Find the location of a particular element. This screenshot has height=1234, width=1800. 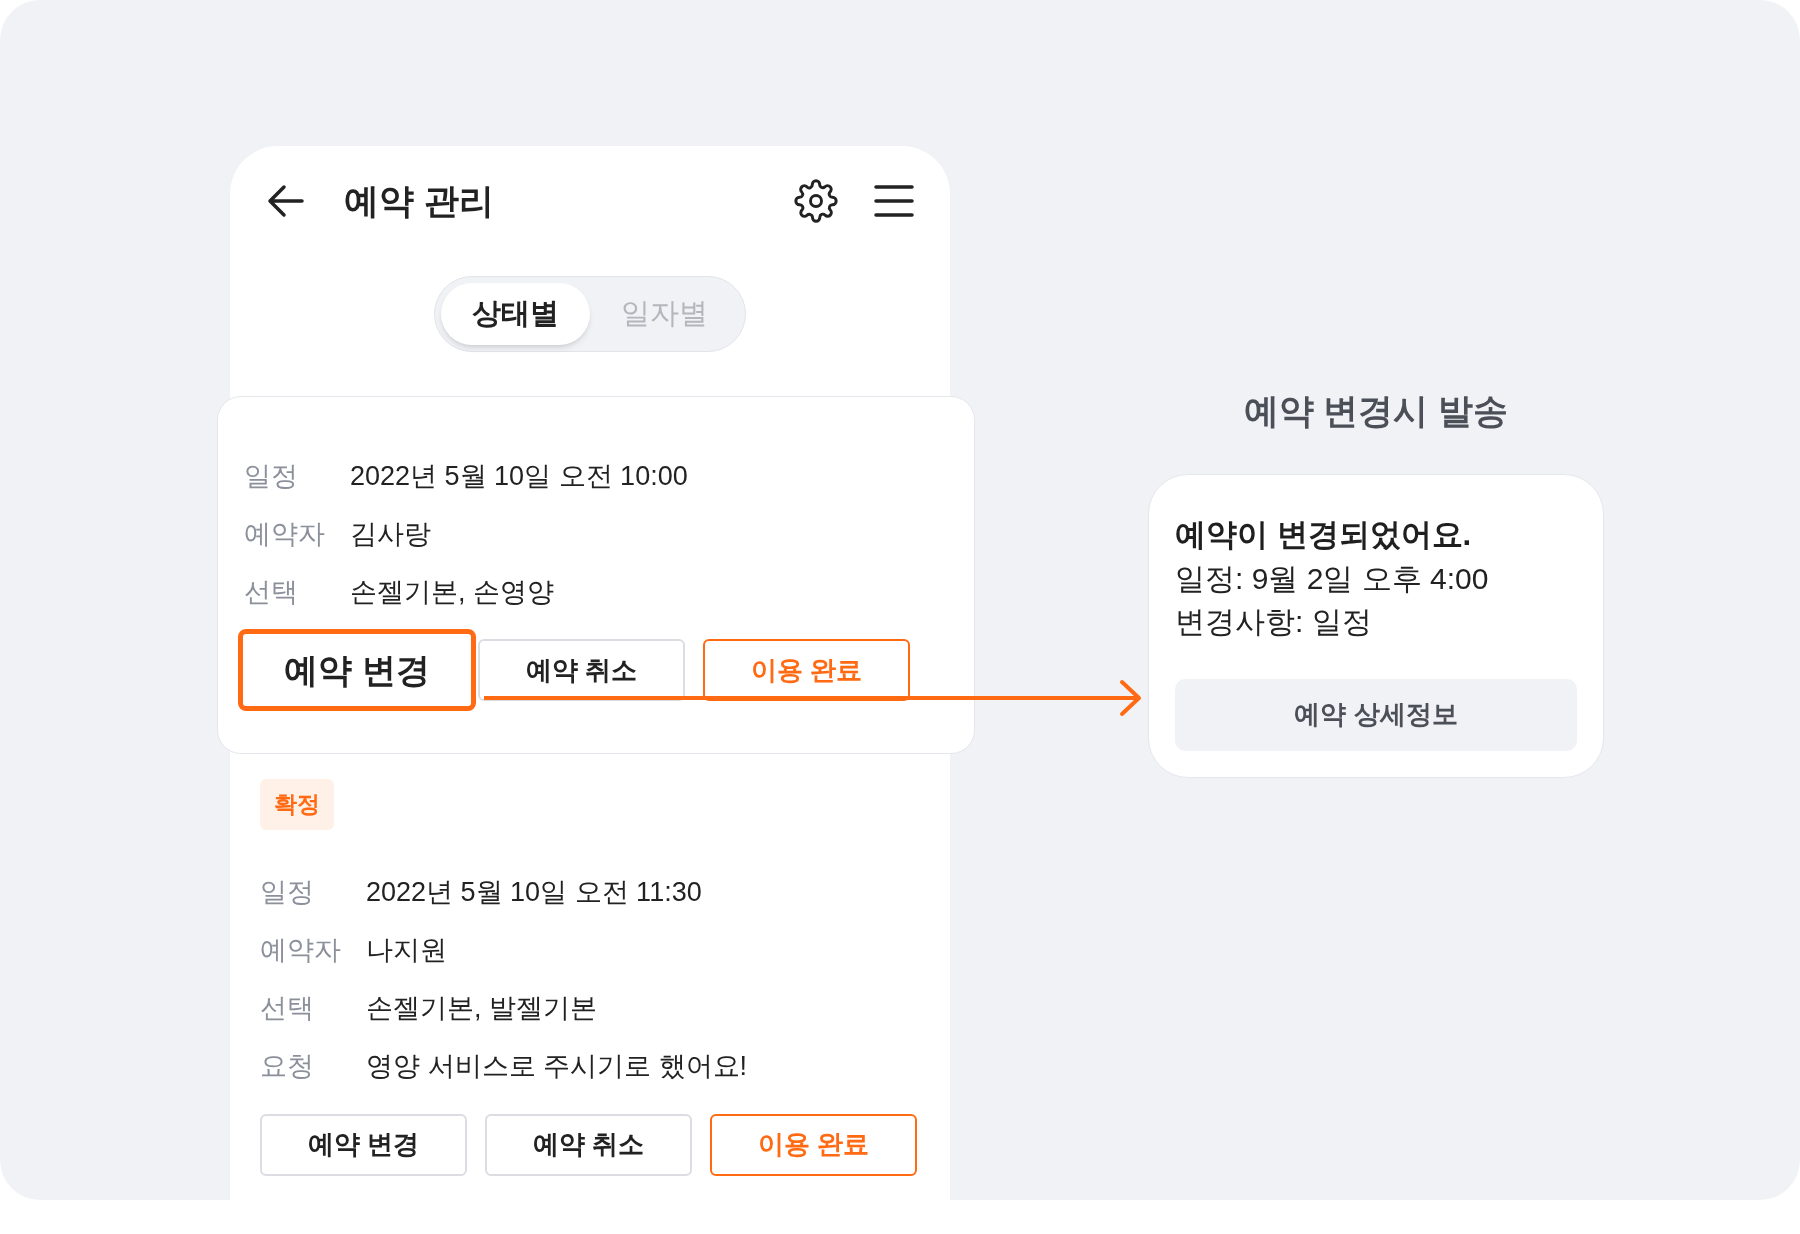

screen-title: 예약 관리 is located at coordinates (419, 200).